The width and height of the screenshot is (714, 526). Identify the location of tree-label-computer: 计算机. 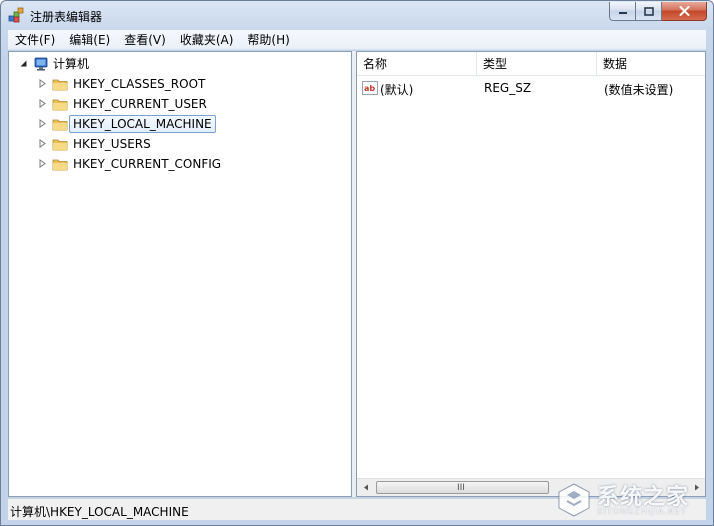
(71, 64).